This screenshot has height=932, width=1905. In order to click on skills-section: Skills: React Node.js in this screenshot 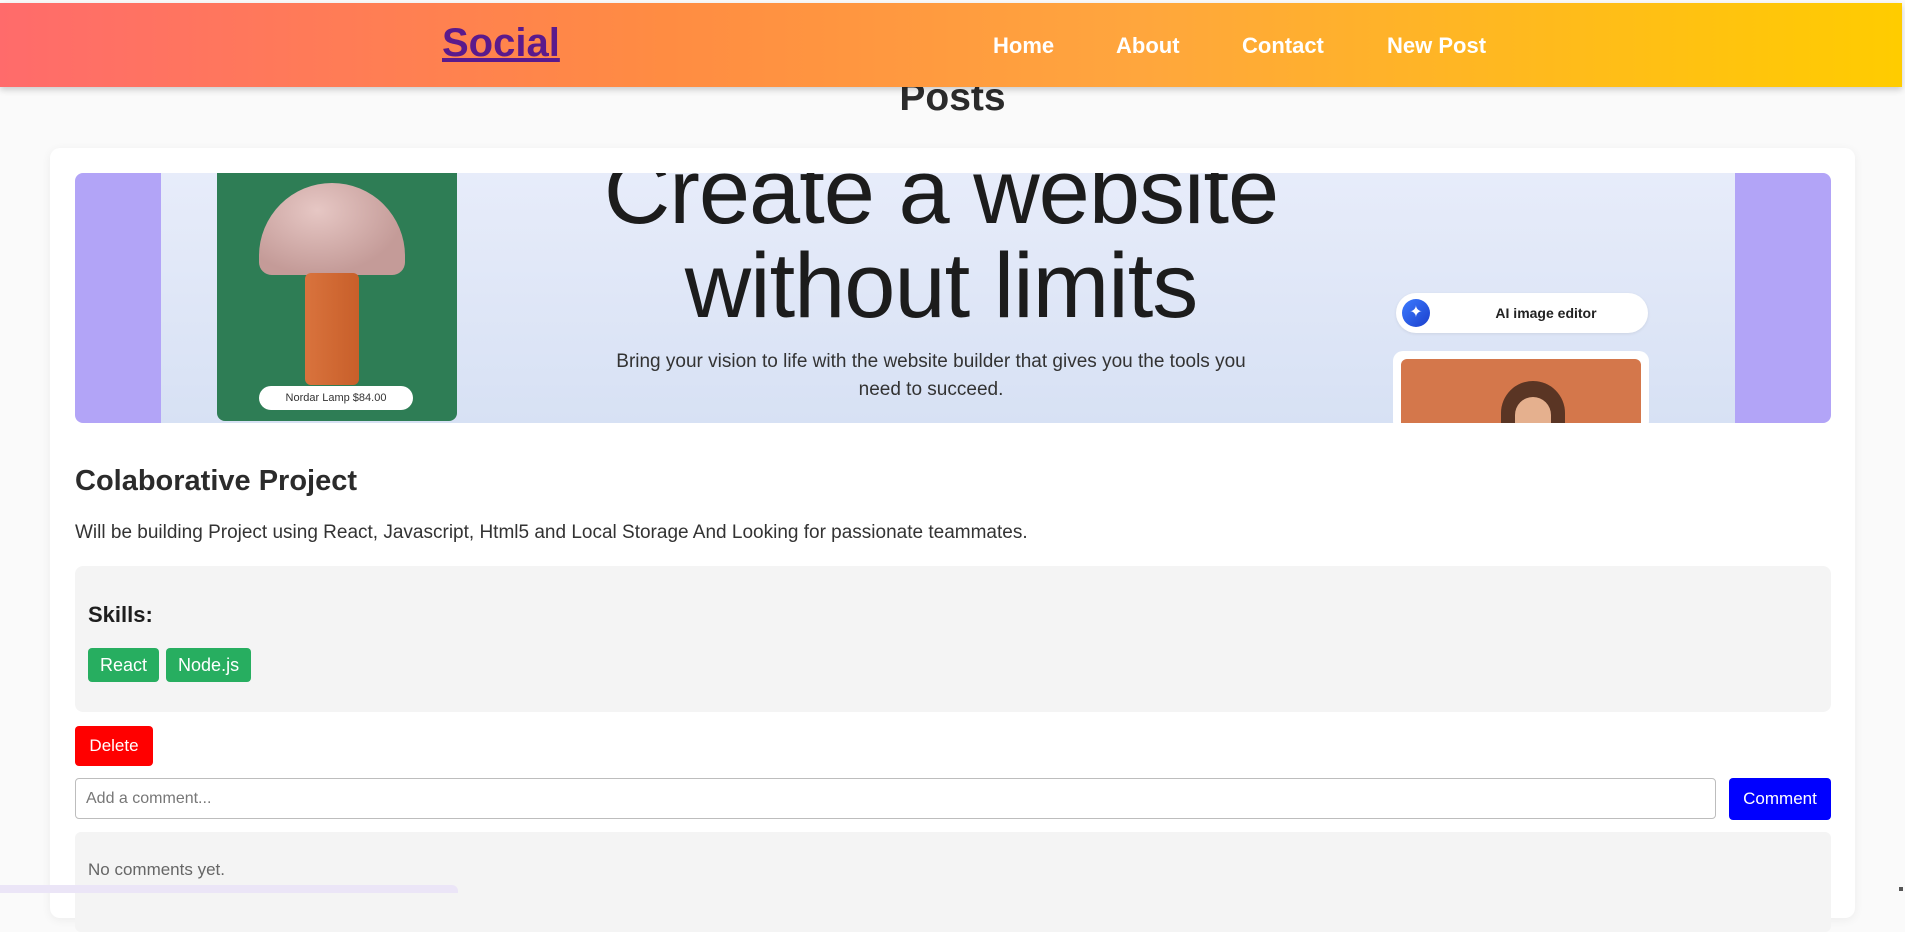, I will do `click(953, 639)`.